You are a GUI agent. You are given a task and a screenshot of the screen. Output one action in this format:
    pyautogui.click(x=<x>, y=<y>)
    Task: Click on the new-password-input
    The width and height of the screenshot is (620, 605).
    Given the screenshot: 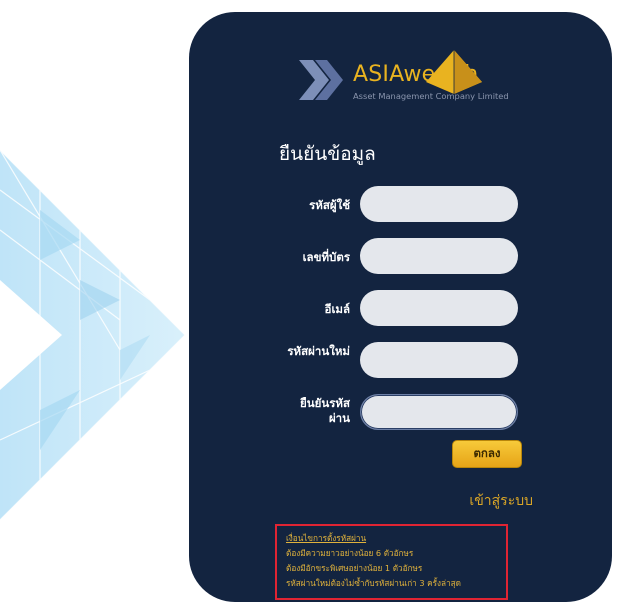 What is the action you would take?
    pyautogui.click(x=439, y=360)
    